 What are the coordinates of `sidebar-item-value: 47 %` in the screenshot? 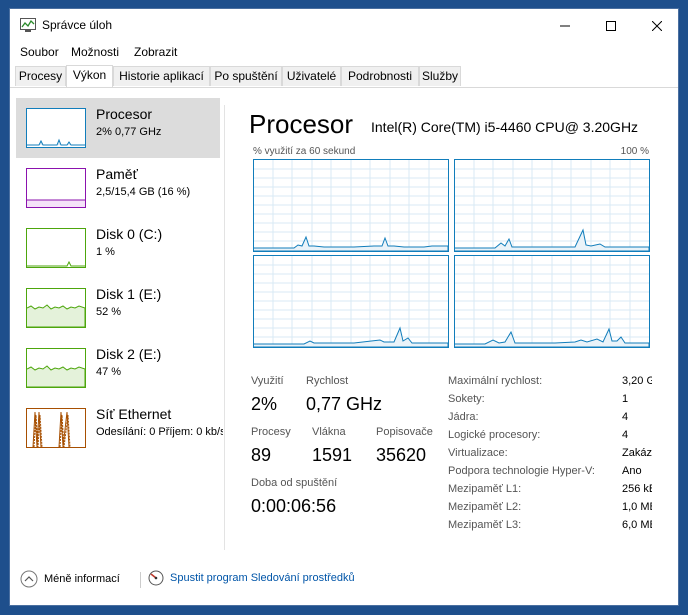 It's located at (109, 372).